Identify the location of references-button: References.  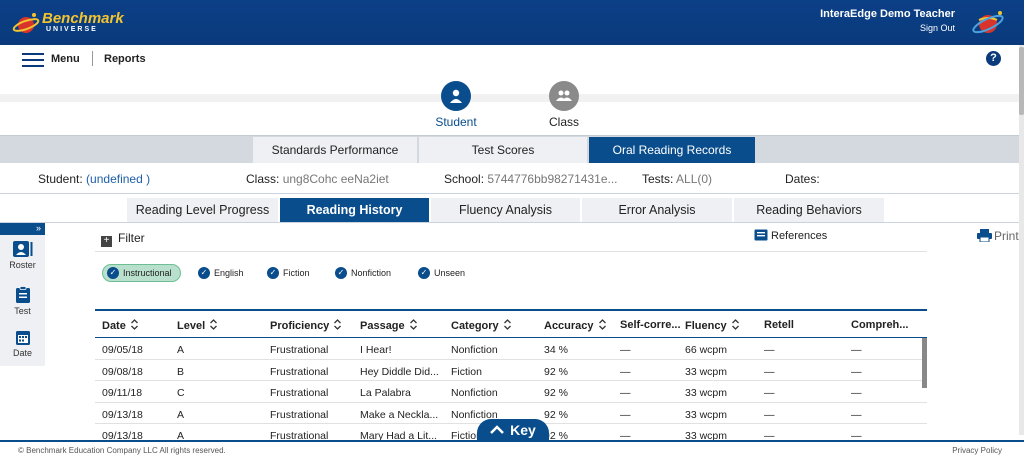
(790, 235).